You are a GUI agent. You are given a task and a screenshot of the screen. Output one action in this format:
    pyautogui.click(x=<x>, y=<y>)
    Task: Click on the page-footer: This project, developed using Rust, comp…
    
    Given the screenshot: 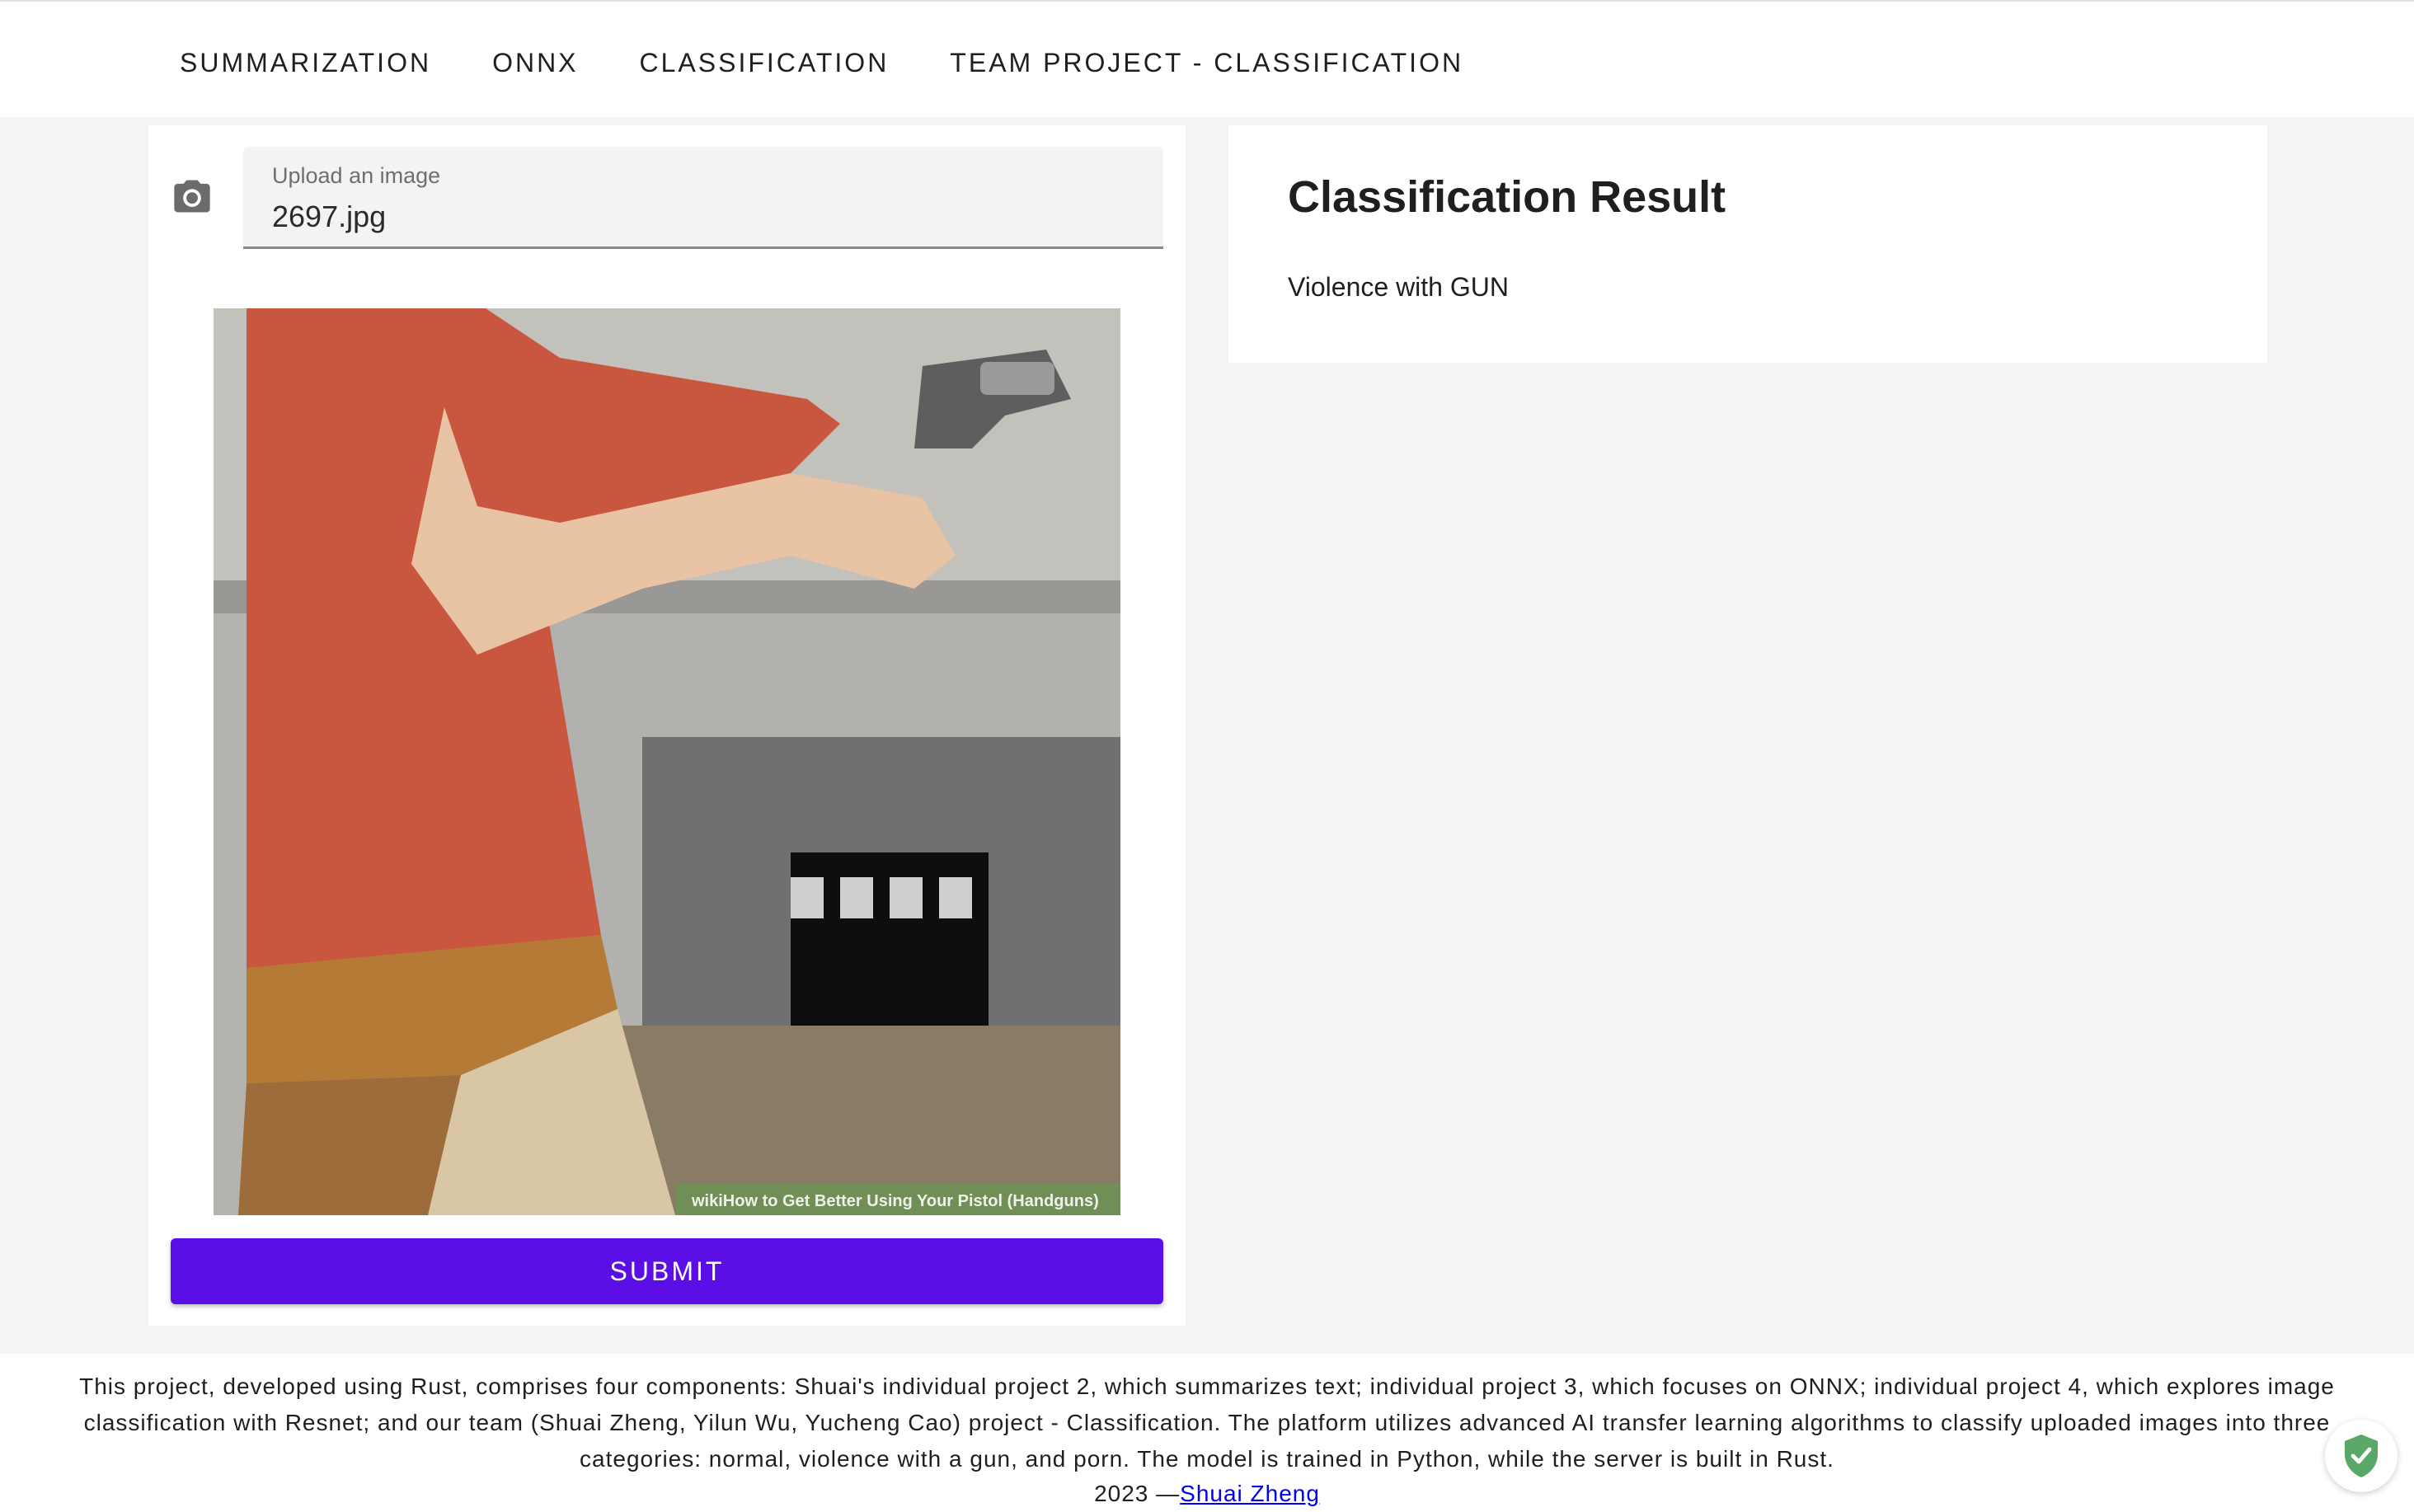 What is the action you would take?
    pyautogui.click(x=1207, y=1433)
    